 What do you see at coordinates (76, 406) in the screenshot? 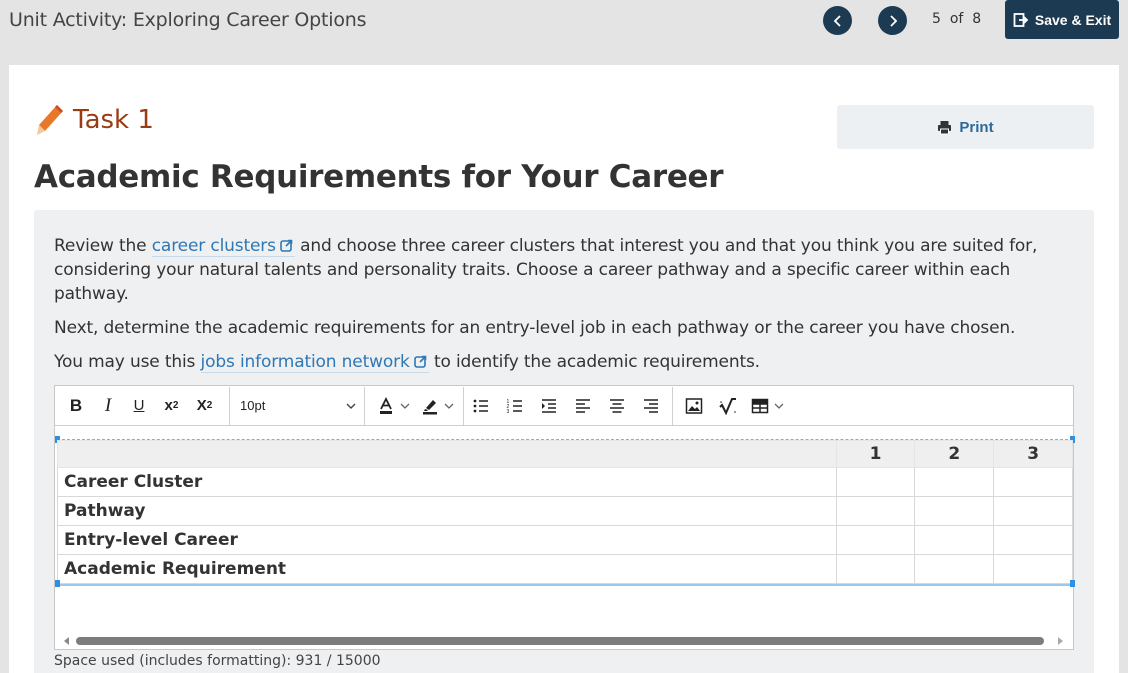
I see `bold-button: B` at bounding box center [76, 406].